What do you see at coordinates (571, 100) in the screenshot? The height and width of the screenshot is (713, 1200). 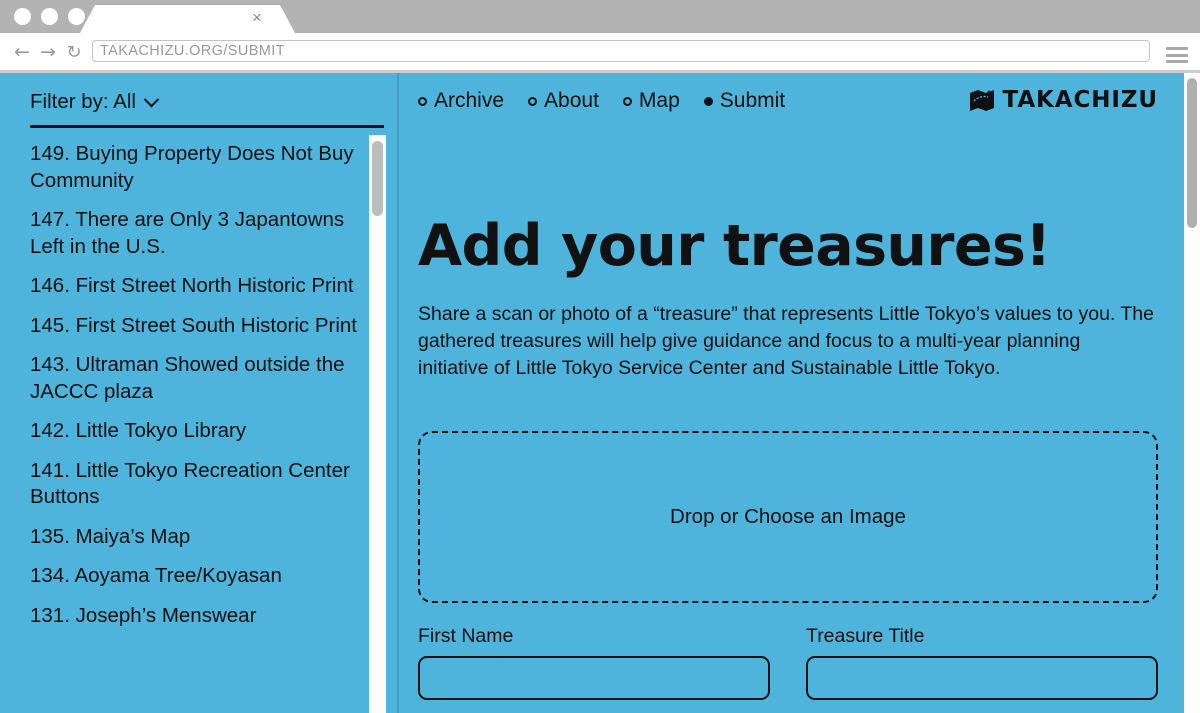 I see `nav-label: About` at bounding box center [571, 100].